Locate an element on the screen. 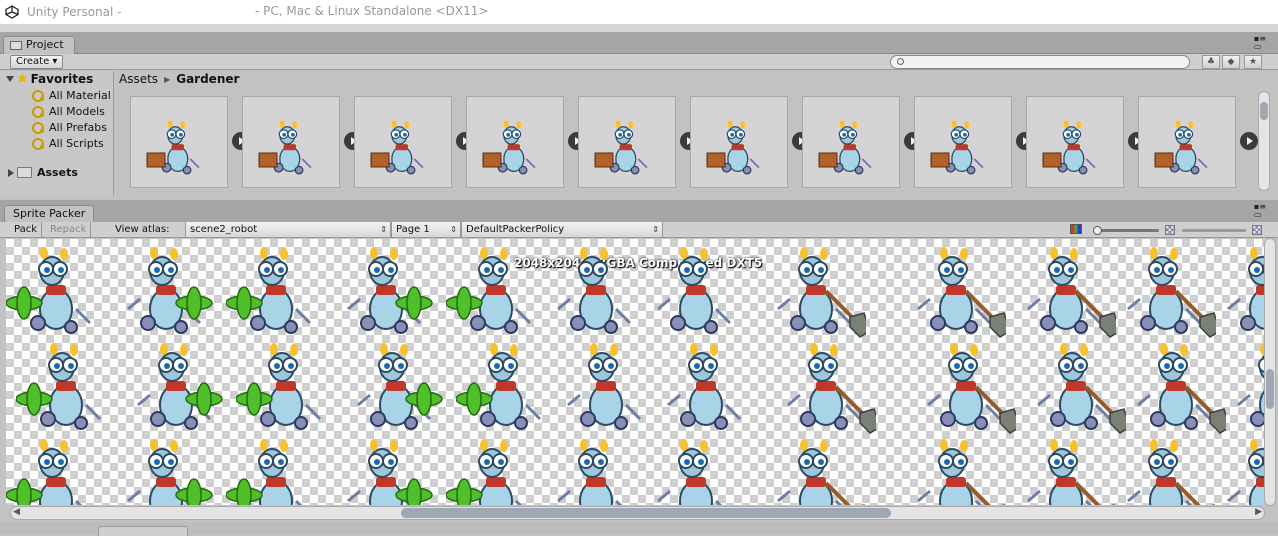 The width and height of the screenshot is (1278, 536). favorite-item-all-models: All Models is located at coordinates (68, 111).